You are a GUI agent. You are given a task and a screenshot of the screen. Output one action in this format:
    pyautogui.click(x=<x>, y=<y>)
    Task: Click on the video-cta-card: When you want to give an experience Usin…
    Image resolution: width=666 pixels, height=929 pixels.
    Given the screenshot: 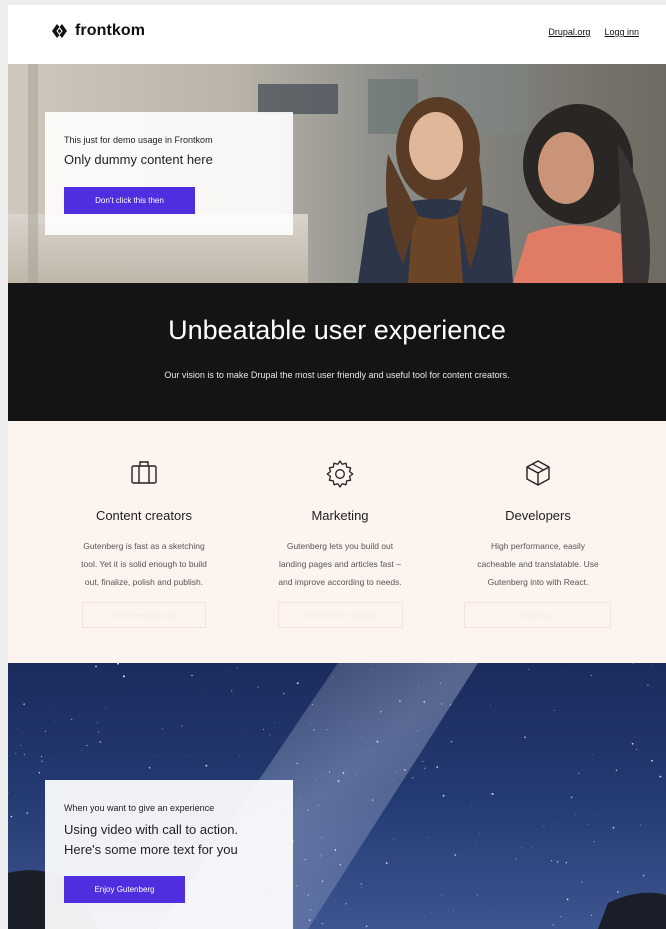 What is the action you would take?
    pyautogui.click(x=169, y=854)
    